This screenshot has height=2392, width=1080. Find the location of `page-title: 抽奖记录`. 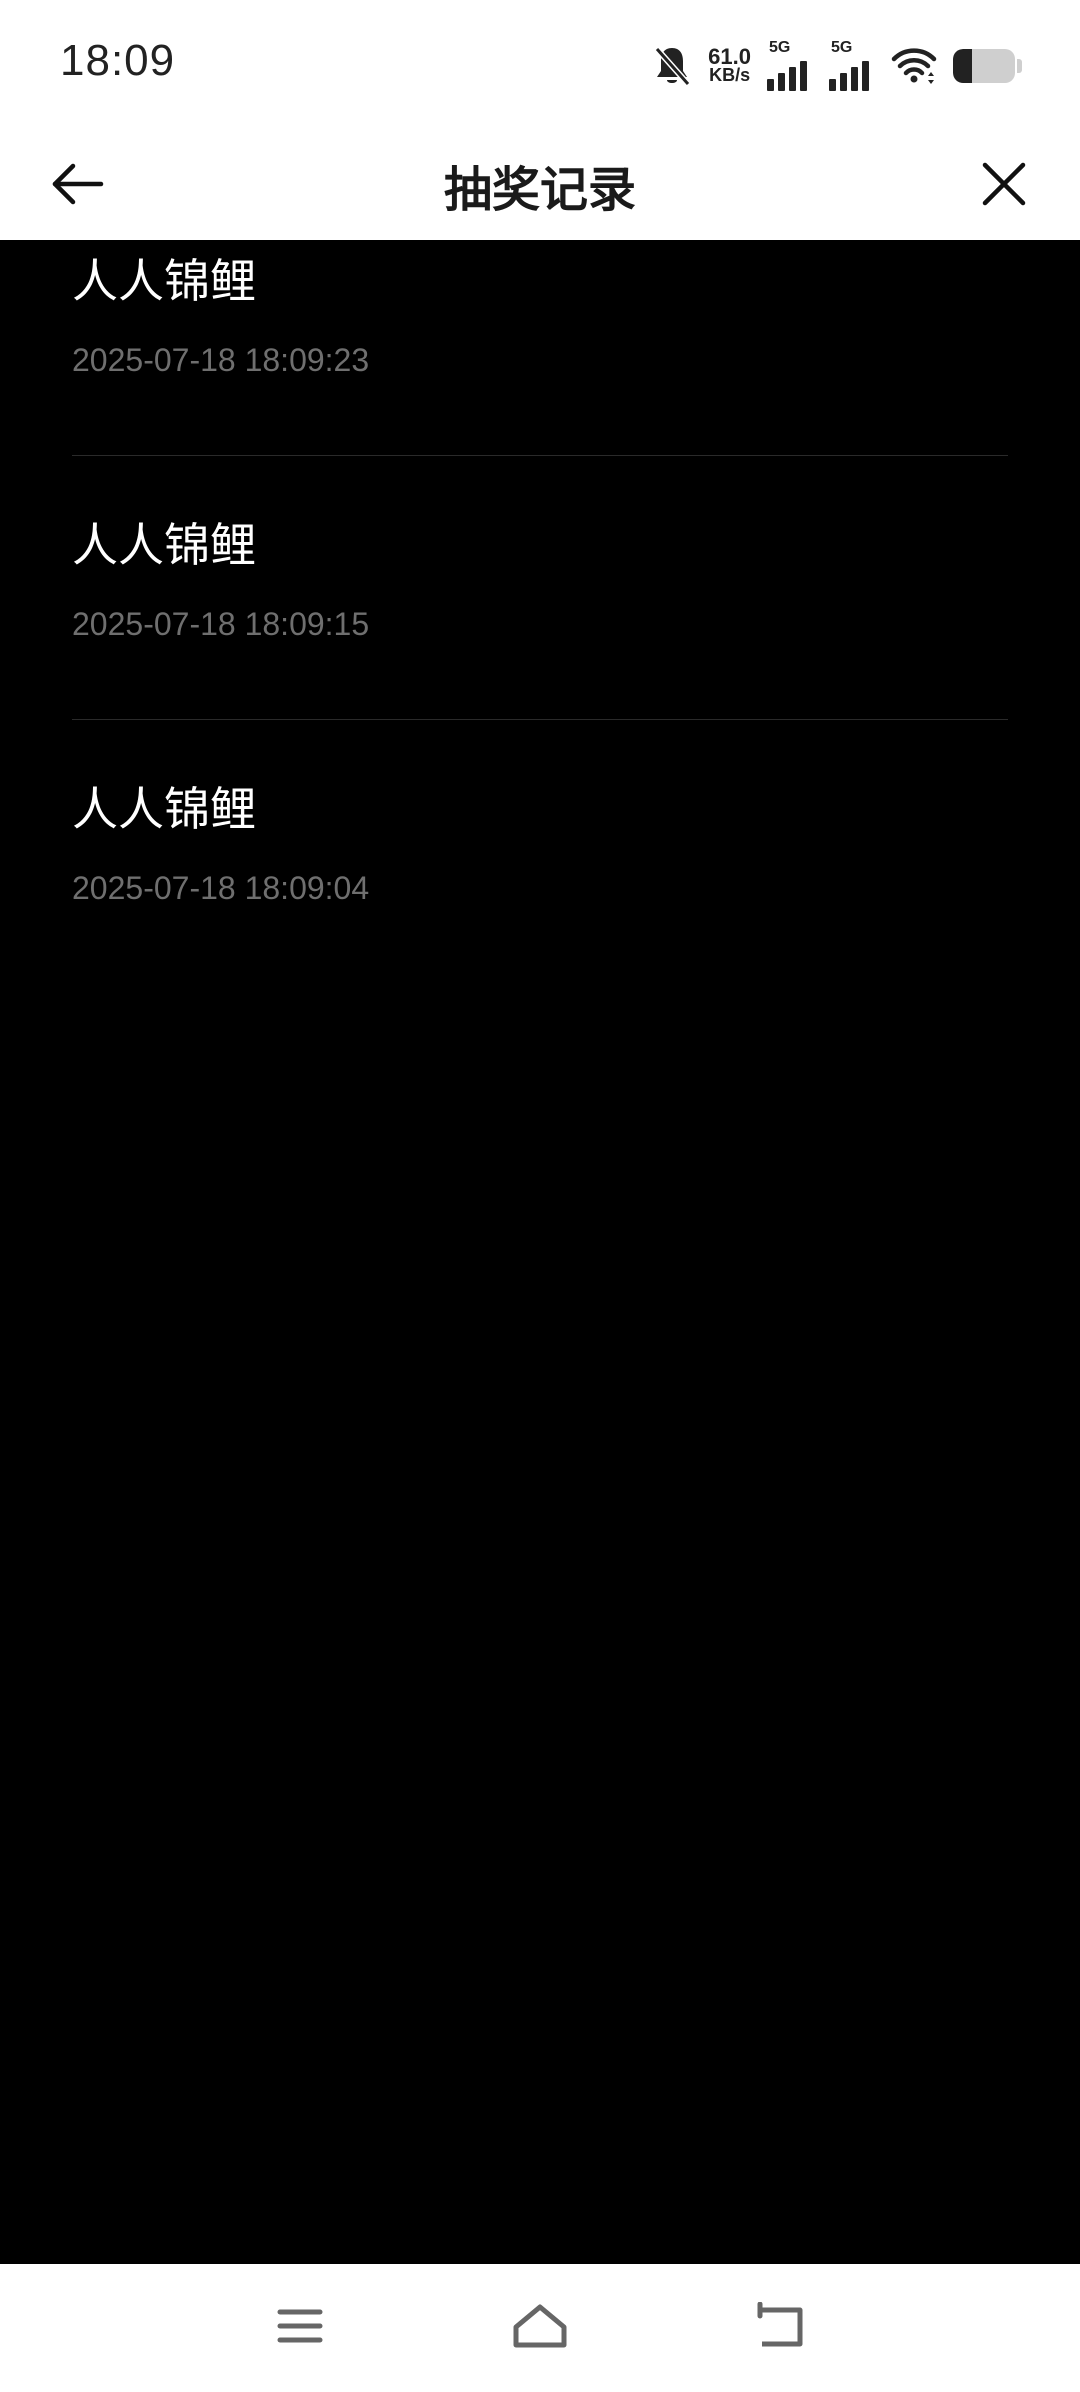

page-title: 抽奖记录 is located at coordinates (539, 190).